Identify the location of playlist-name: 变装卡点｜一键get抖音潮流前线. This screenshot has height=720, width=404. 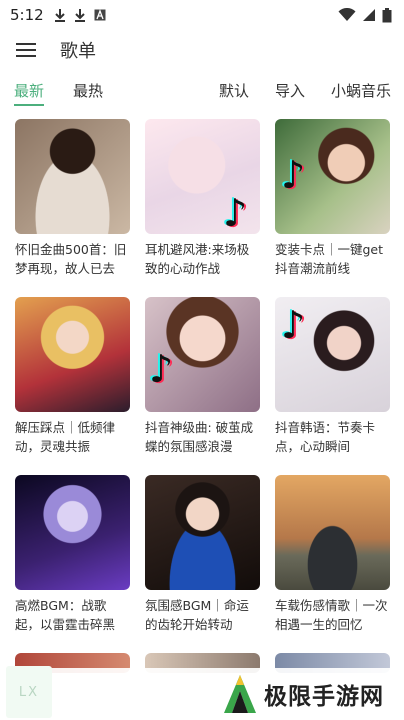
(329, 259).